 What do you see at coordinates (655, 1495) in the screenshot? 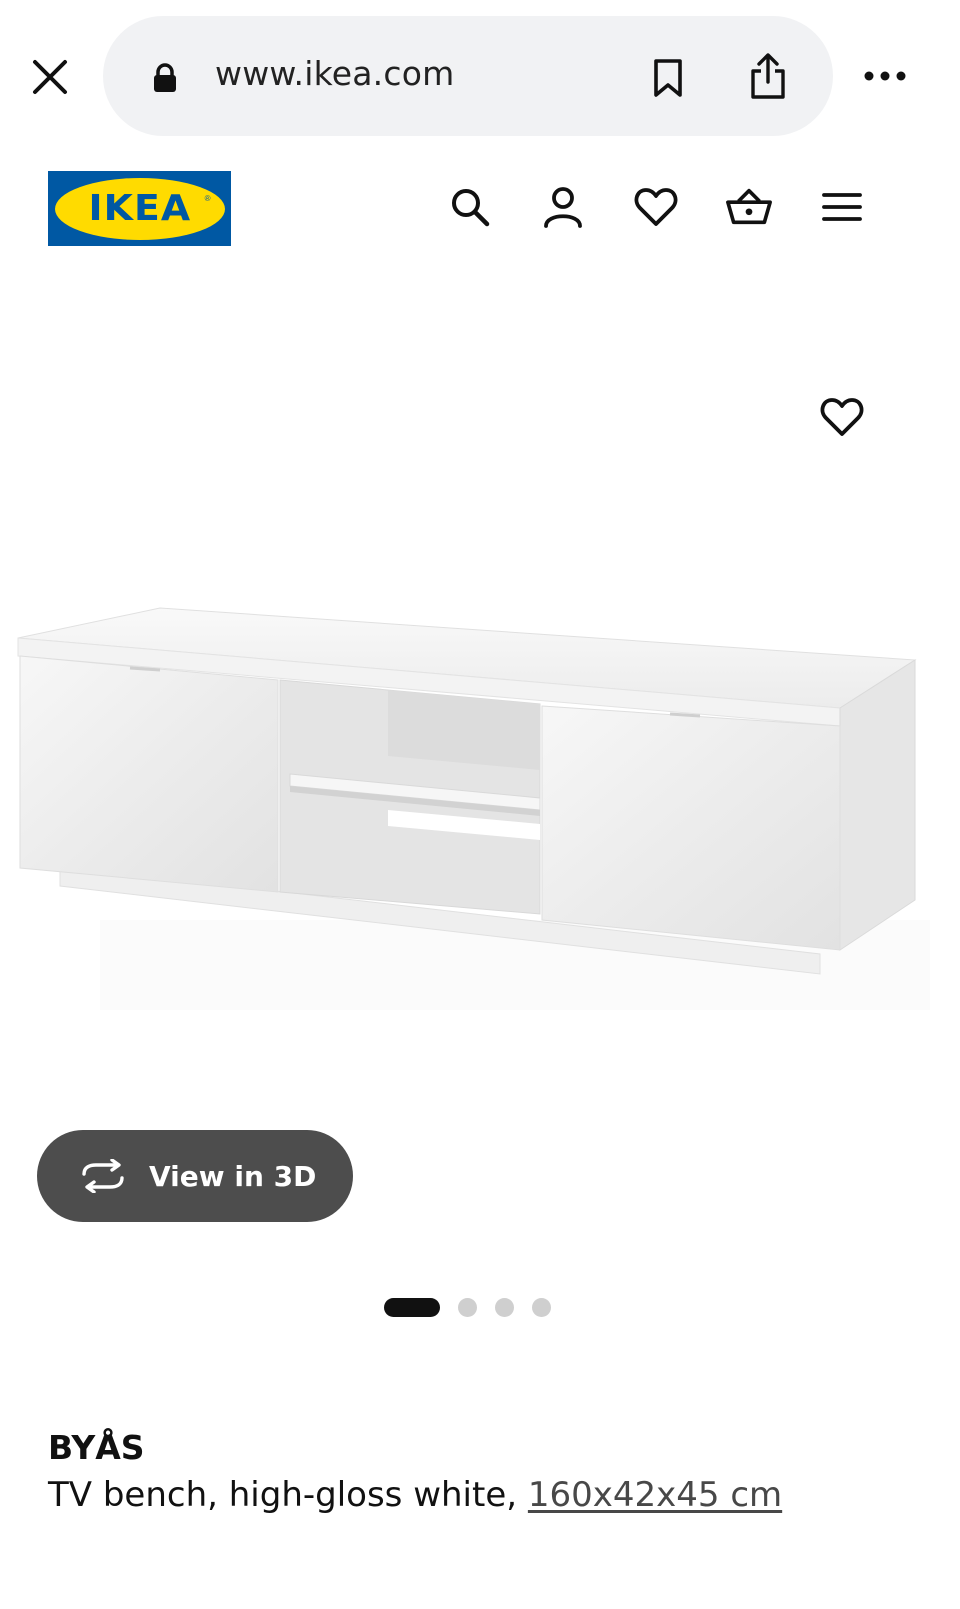
I see `product-dimensions-link: 160x42x45 cm` at bounding box center [655, 1495].